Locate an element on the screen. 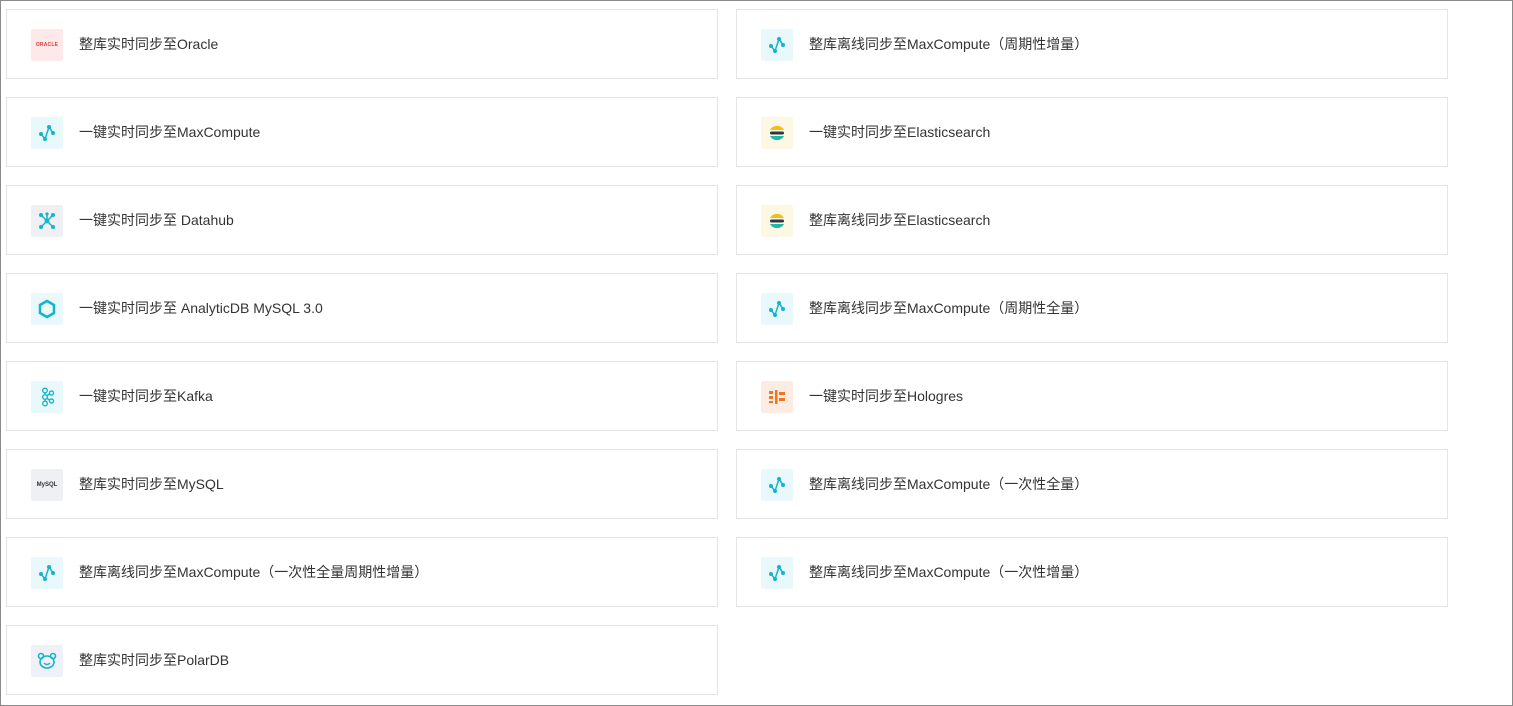 This screenshot has width=1513, height=706. solution-card-label: 一键实时同步至MaxCompute is located at coordinates (170, 132).